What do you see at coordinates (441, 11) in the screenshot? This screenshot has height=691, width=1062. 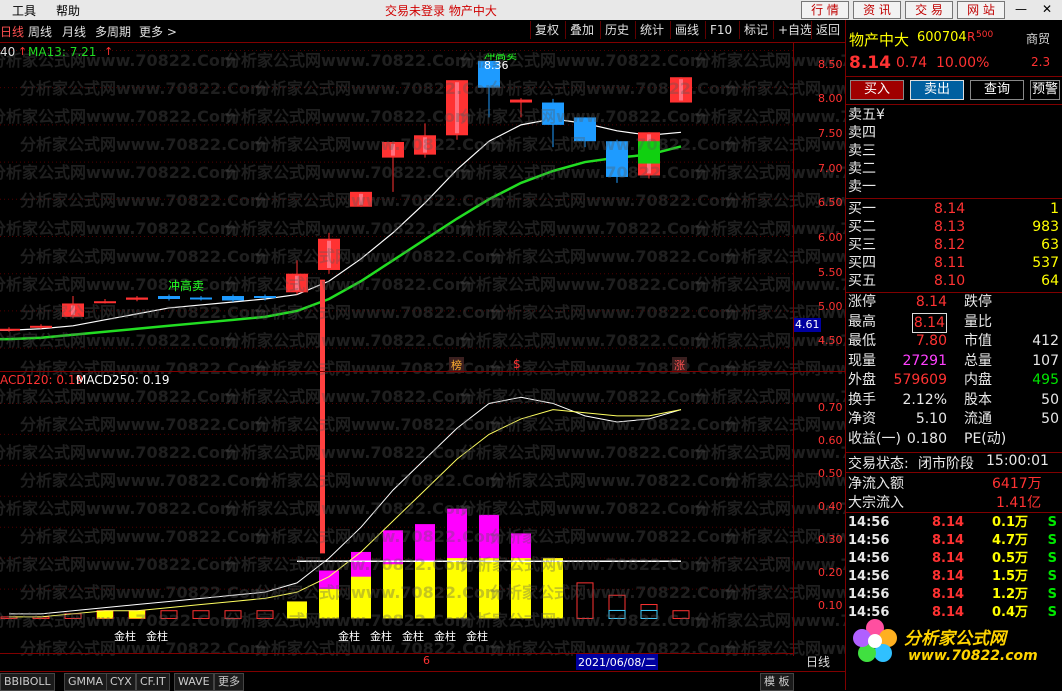 I see `login-status: 交易未登录 物产中大` at bounding box center [441, 11].